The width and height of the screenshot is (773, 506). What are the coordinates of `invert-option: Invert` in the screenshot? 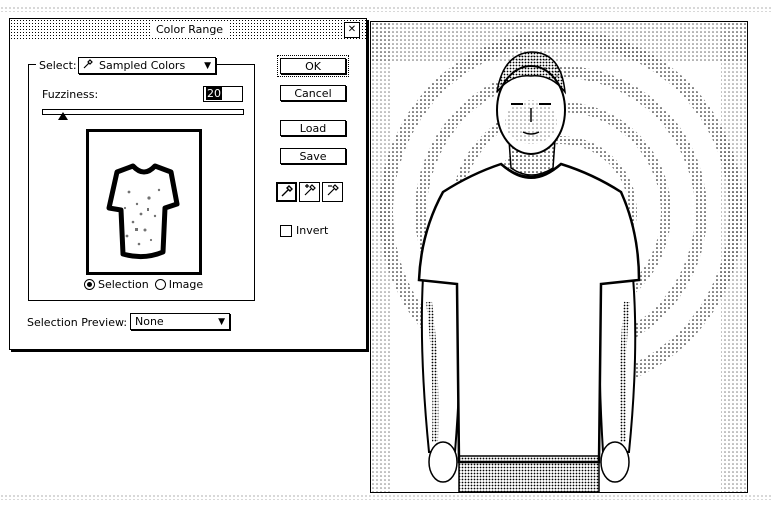 It's located at (304, 230).